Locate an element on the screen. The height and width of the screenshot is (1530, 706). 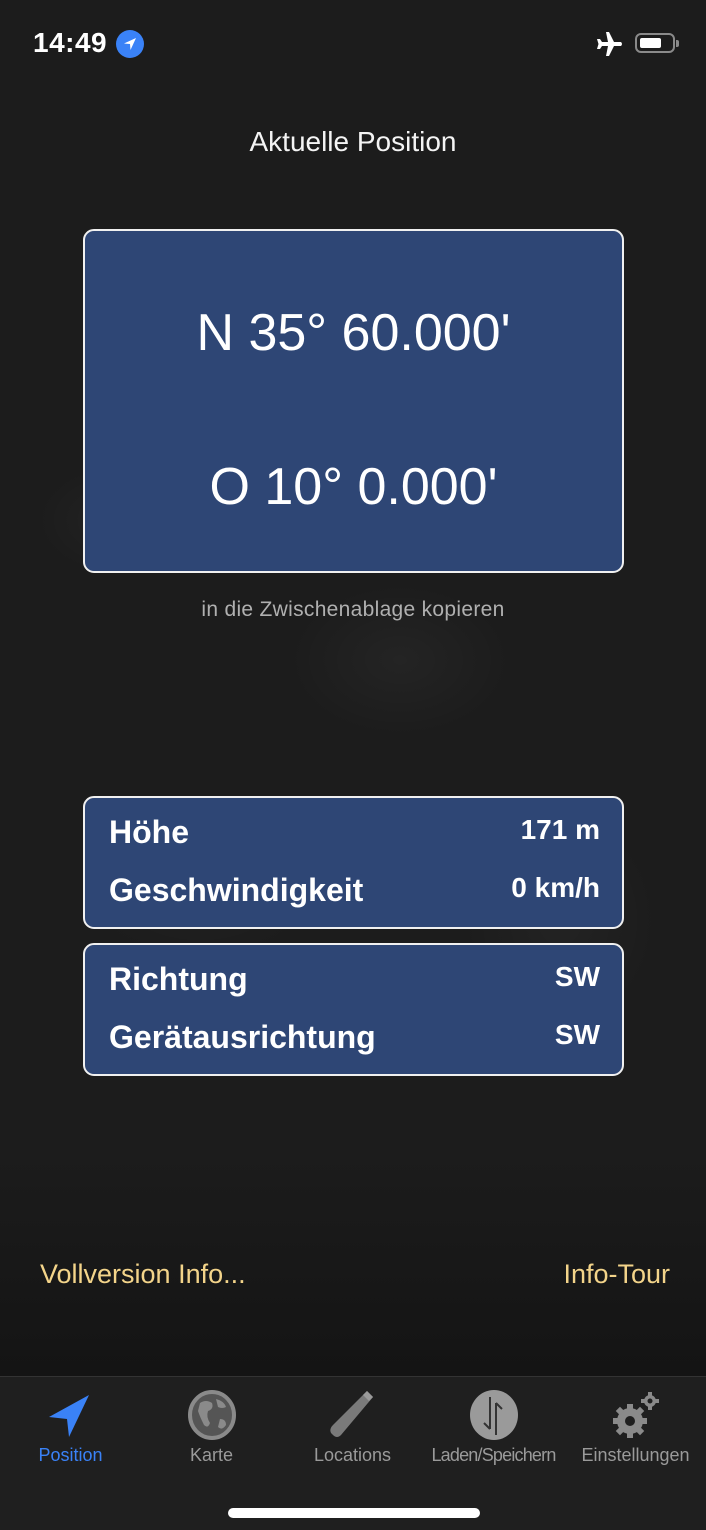
direction-label: Richtung is located at coordinates (178, 979).